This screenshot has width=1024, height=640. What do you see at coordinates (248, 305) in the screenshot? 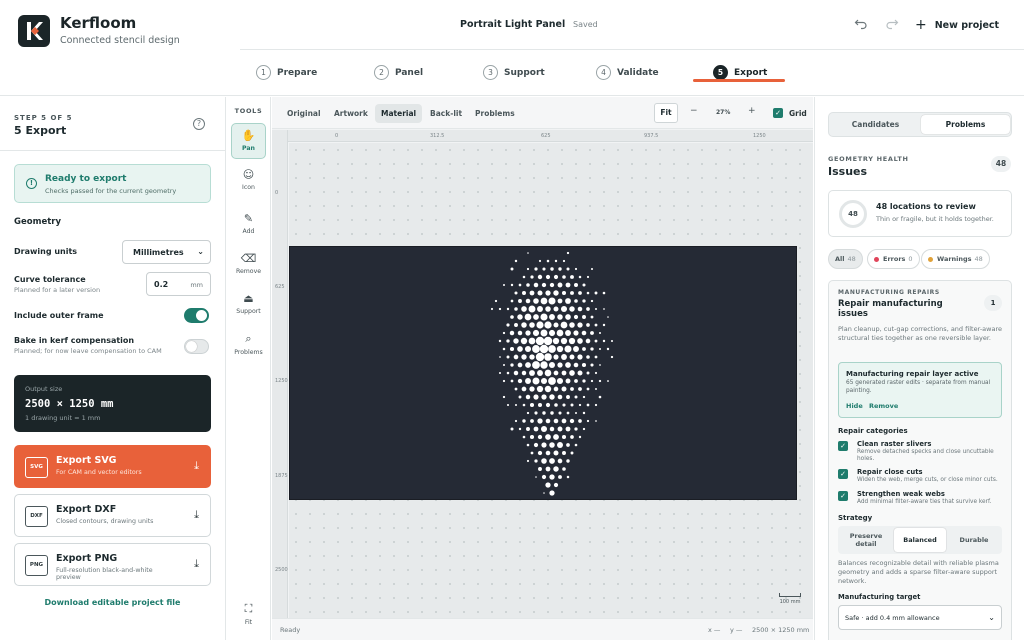
I see `tool-support: ⏏ Support` at bounding box center [248, 305].